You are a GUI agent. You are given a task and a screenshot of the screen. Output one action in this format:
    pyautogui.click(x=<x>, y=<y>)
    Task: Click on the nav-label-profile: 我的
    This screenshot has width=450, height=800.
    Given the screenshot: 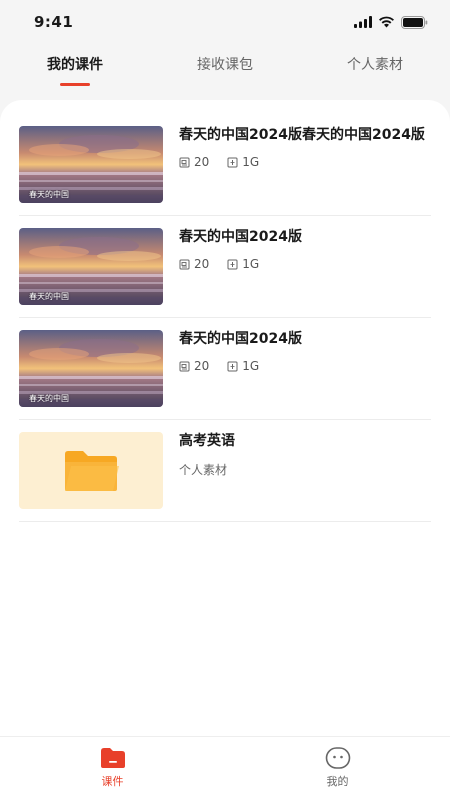 What is the action you would take?
    pyautogui.click(x=337, y=781)
    